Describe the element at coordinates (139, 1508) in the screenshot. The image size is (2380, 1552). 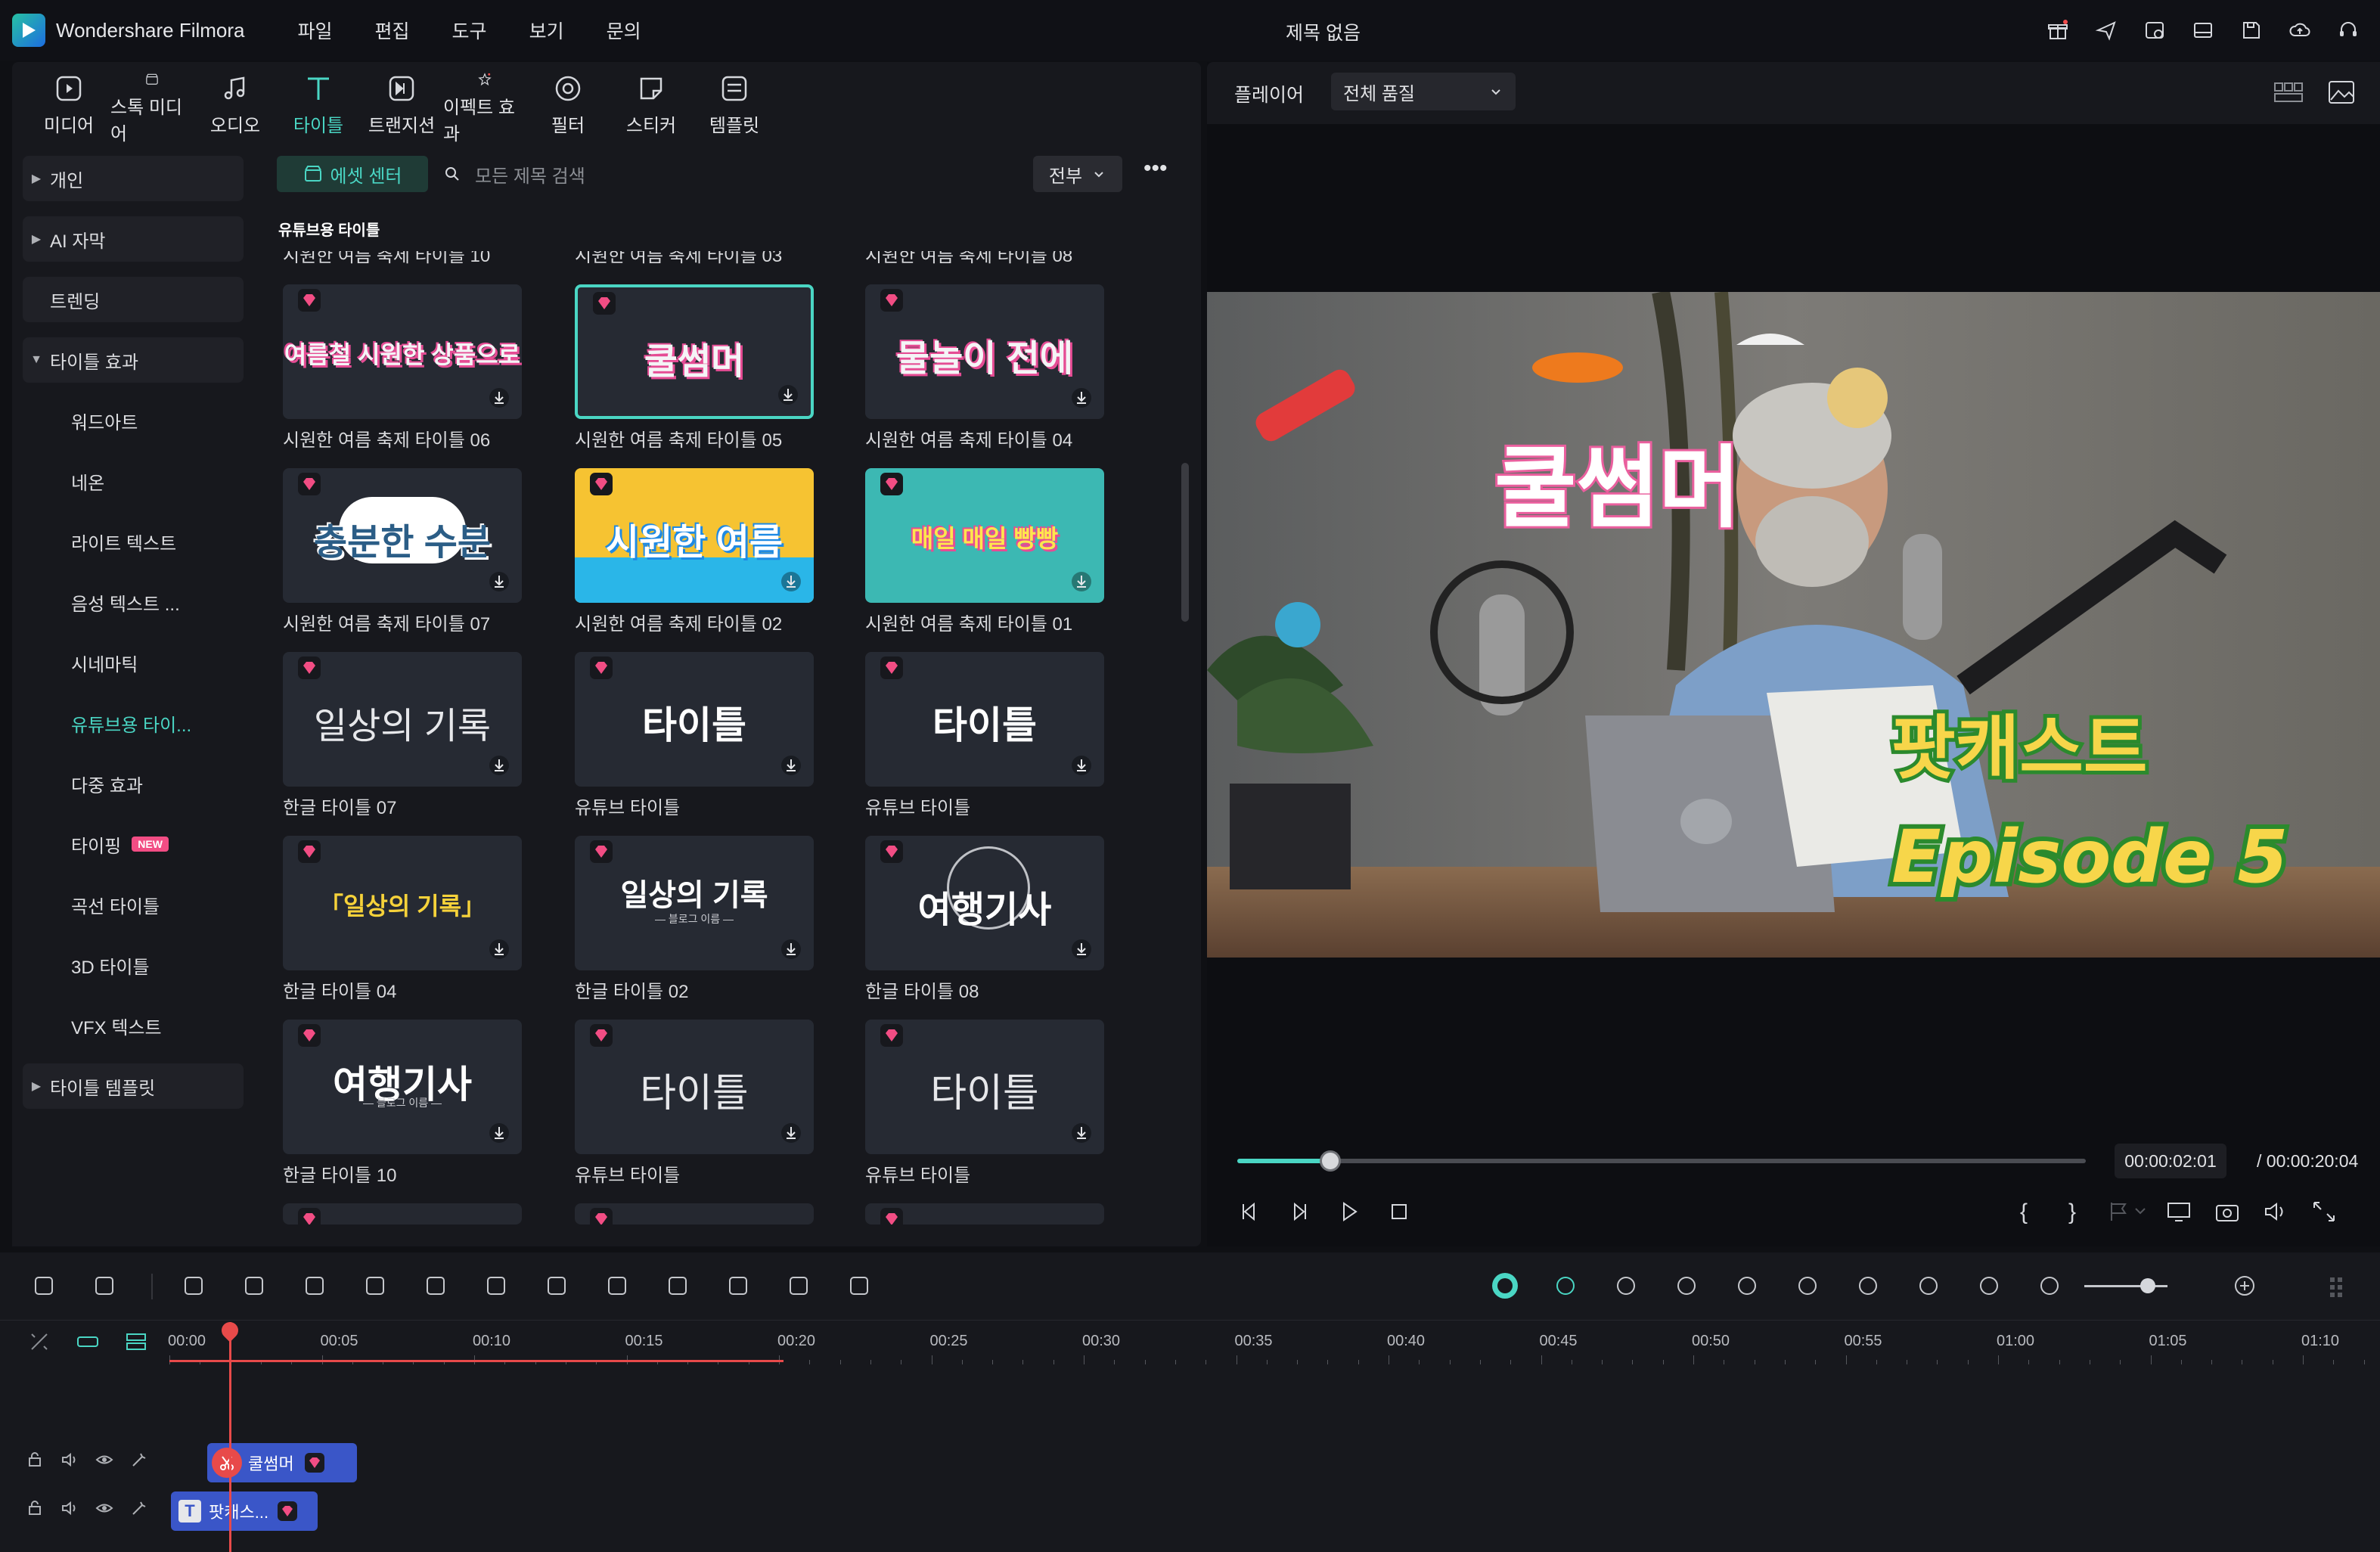
I see `magic-icon` at that location.